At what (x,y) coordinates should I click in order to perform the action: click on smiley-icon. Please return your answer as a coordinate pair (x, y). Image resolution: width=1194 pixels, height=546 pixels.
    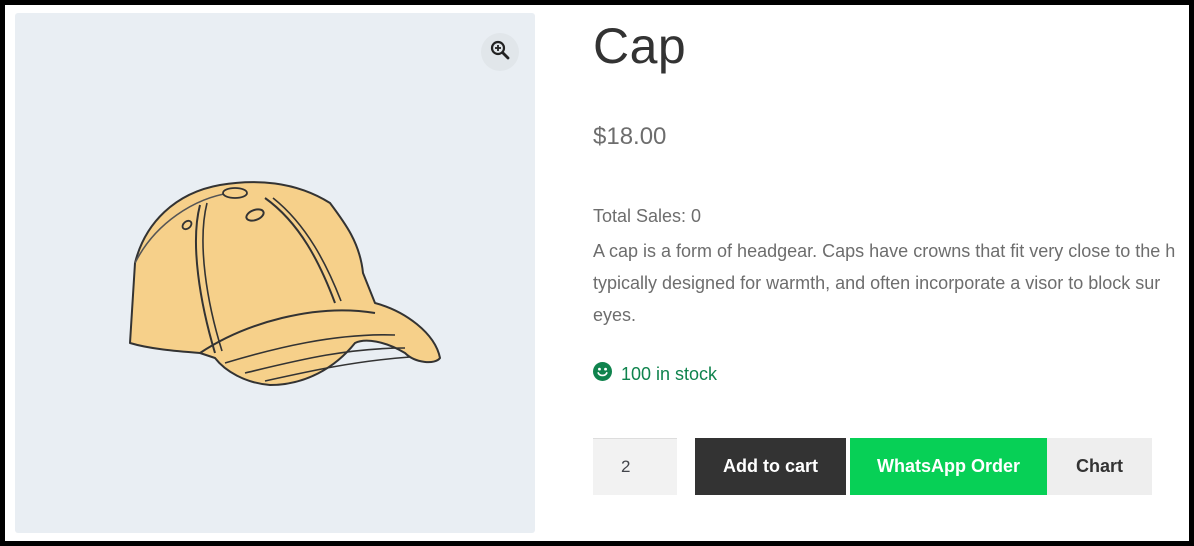
    Looking at the image, I should click on (602, 374).